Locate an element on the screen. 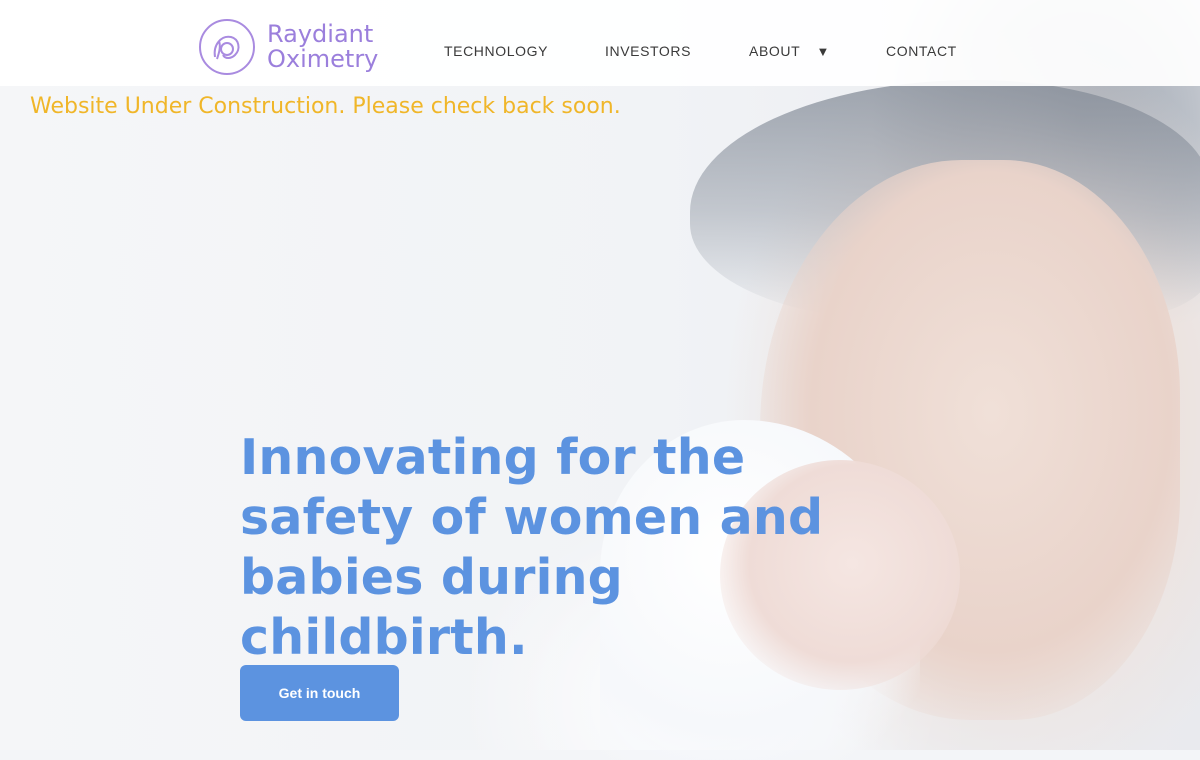 The width and height of the screenshot is (1200, 760). logo-line-1: Raydiant is located at coordinates (320, 34).